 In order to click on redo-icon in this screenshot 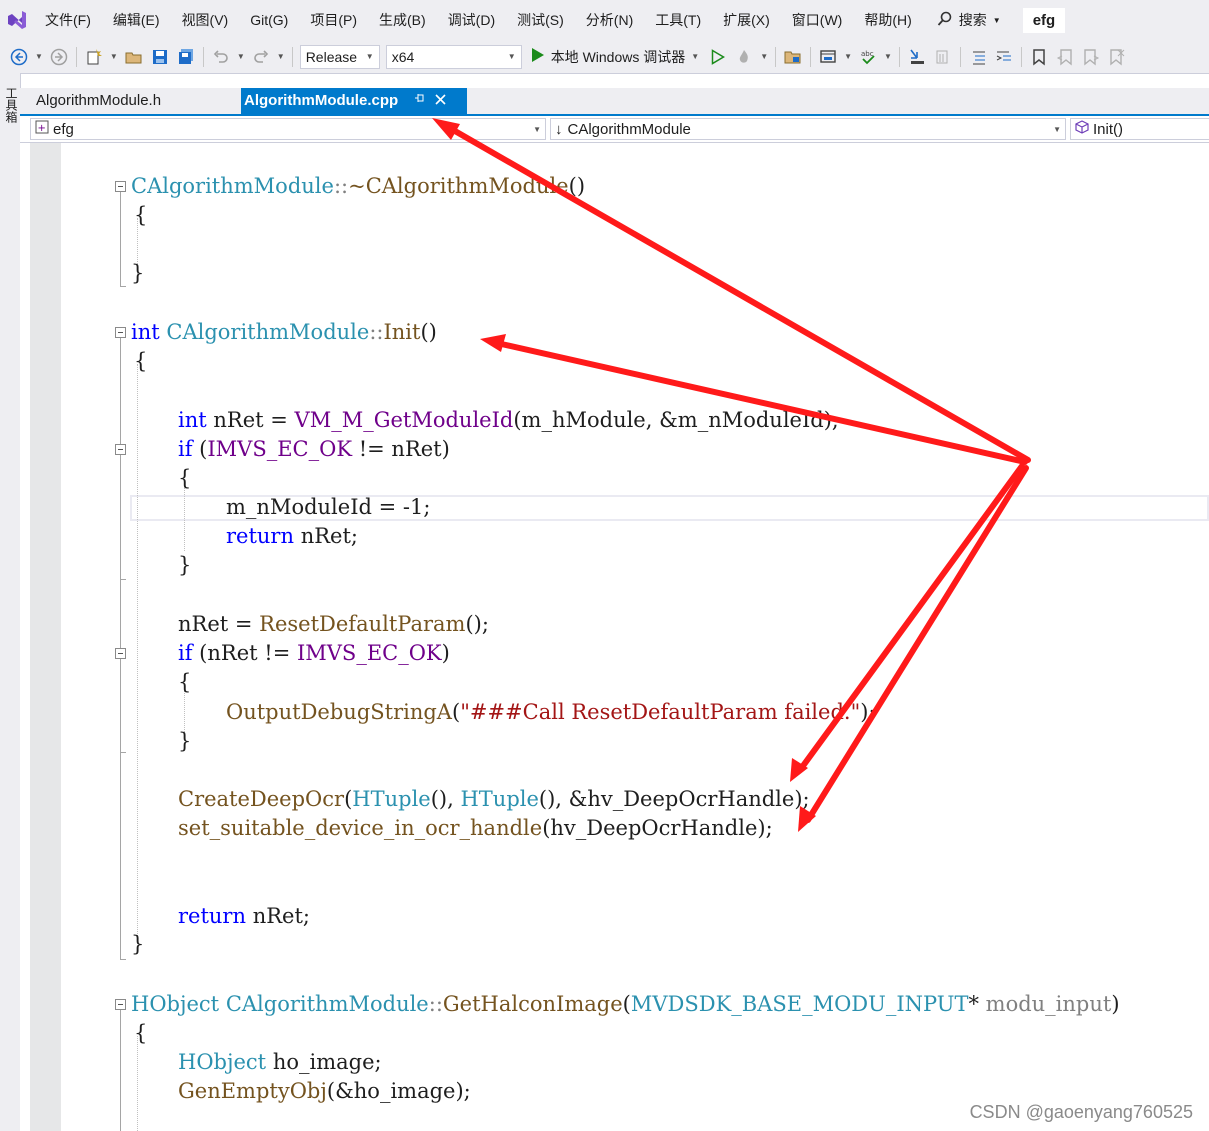, I will do `click(261, 57)`.